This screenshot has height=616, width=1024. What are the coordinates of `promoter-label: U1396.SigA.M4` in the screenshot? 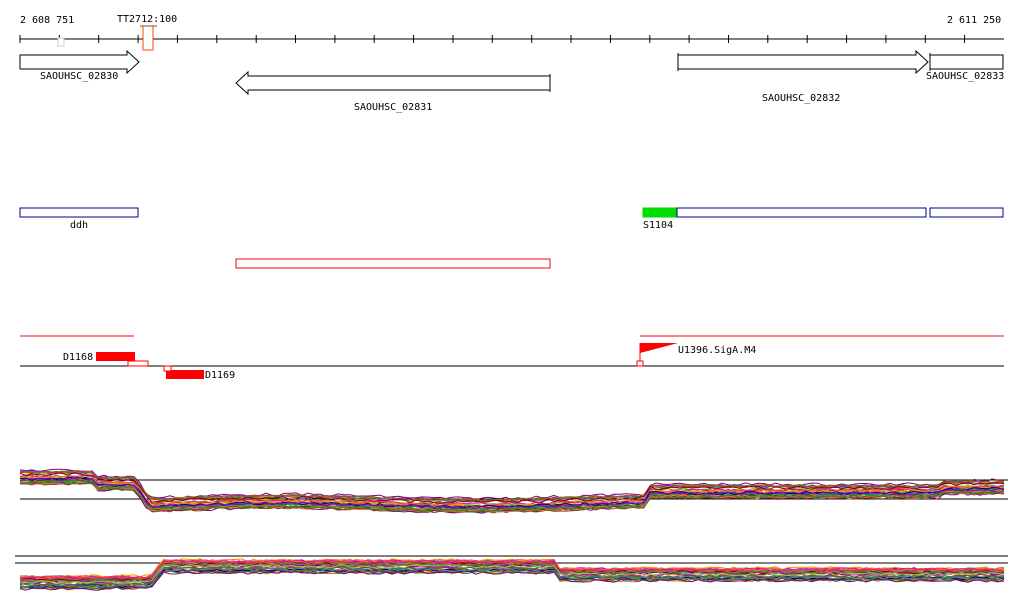 It's located at (717, 350).